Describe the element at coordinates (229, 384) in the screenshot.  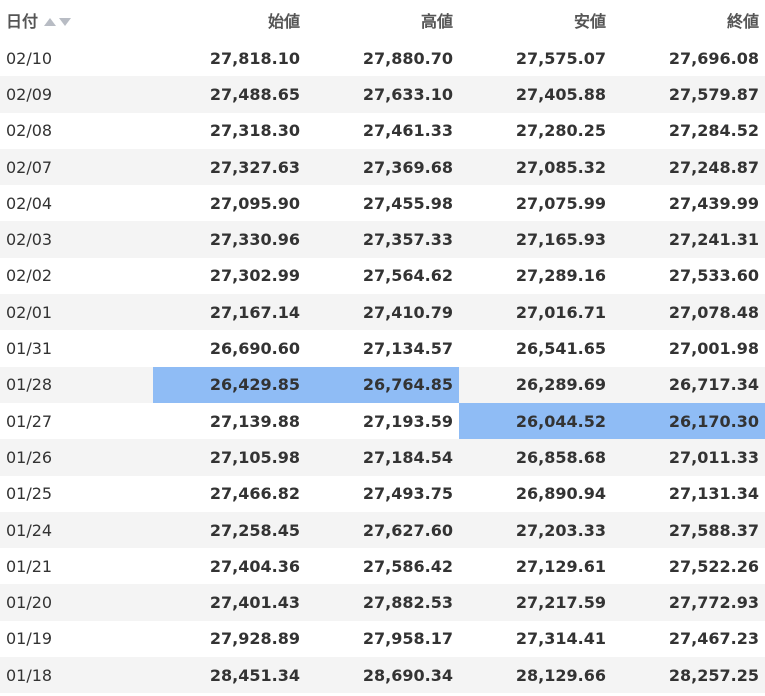
I see `open-cell-highlighted: 26,429.85` at that location.